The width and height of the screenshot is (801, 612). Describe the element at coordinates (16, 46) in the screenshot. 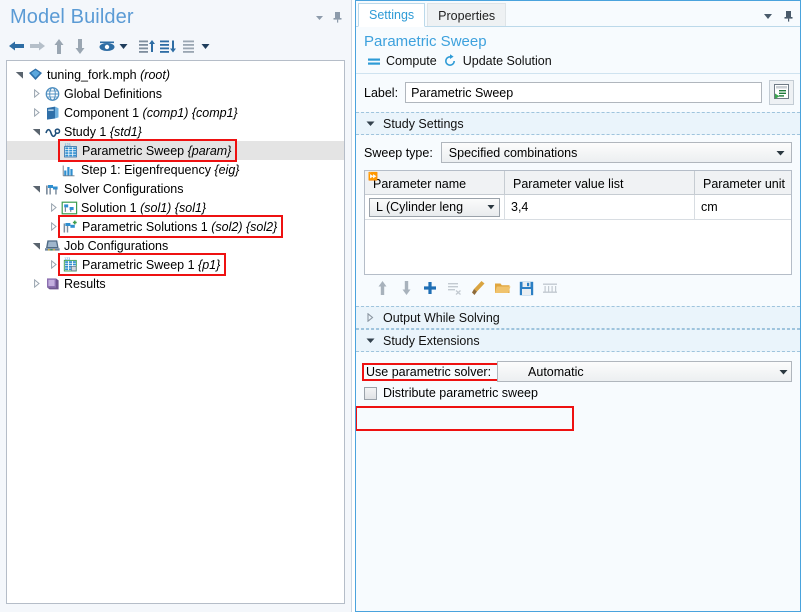

I see `back-arrow-icon` at that location.